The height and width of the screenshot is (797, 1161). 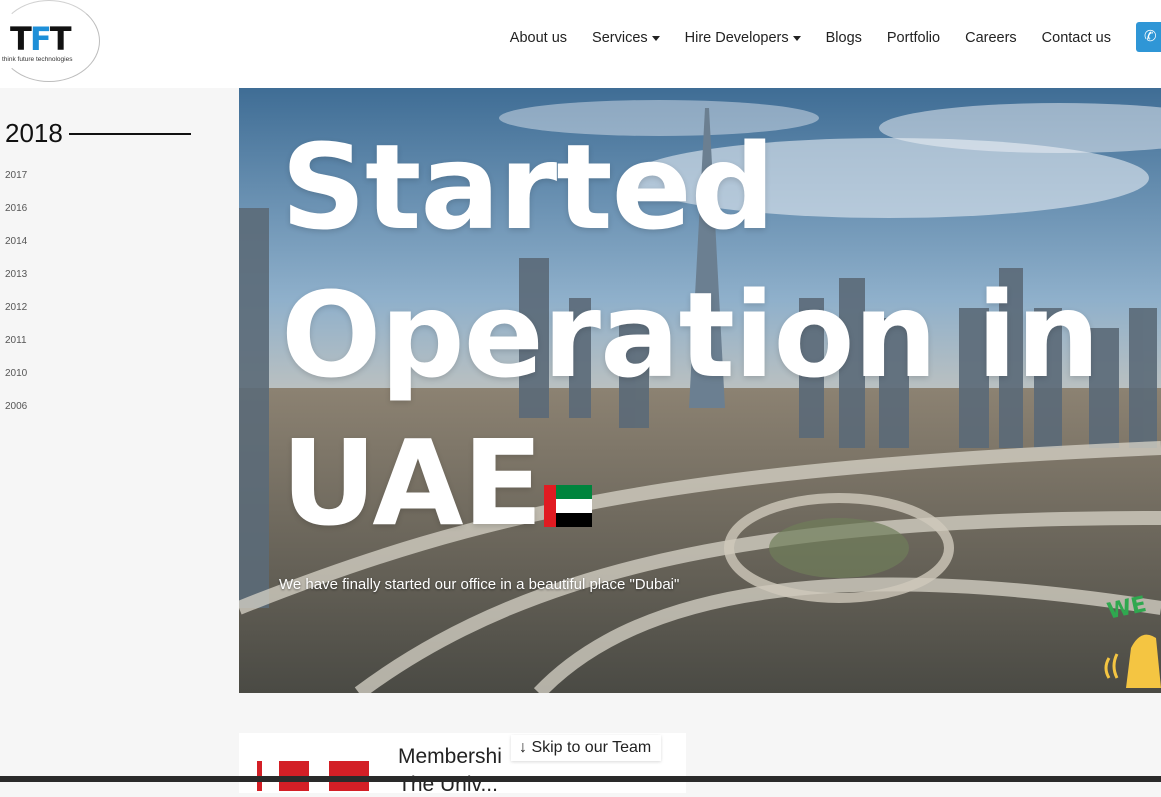 I want to click on waving-hand-icon: WE, so click(x=1131, y=640).